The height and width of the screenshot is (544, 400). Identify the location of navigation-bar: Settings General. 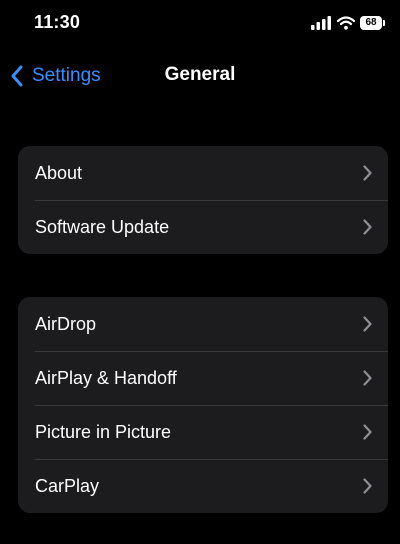
(200, 76).